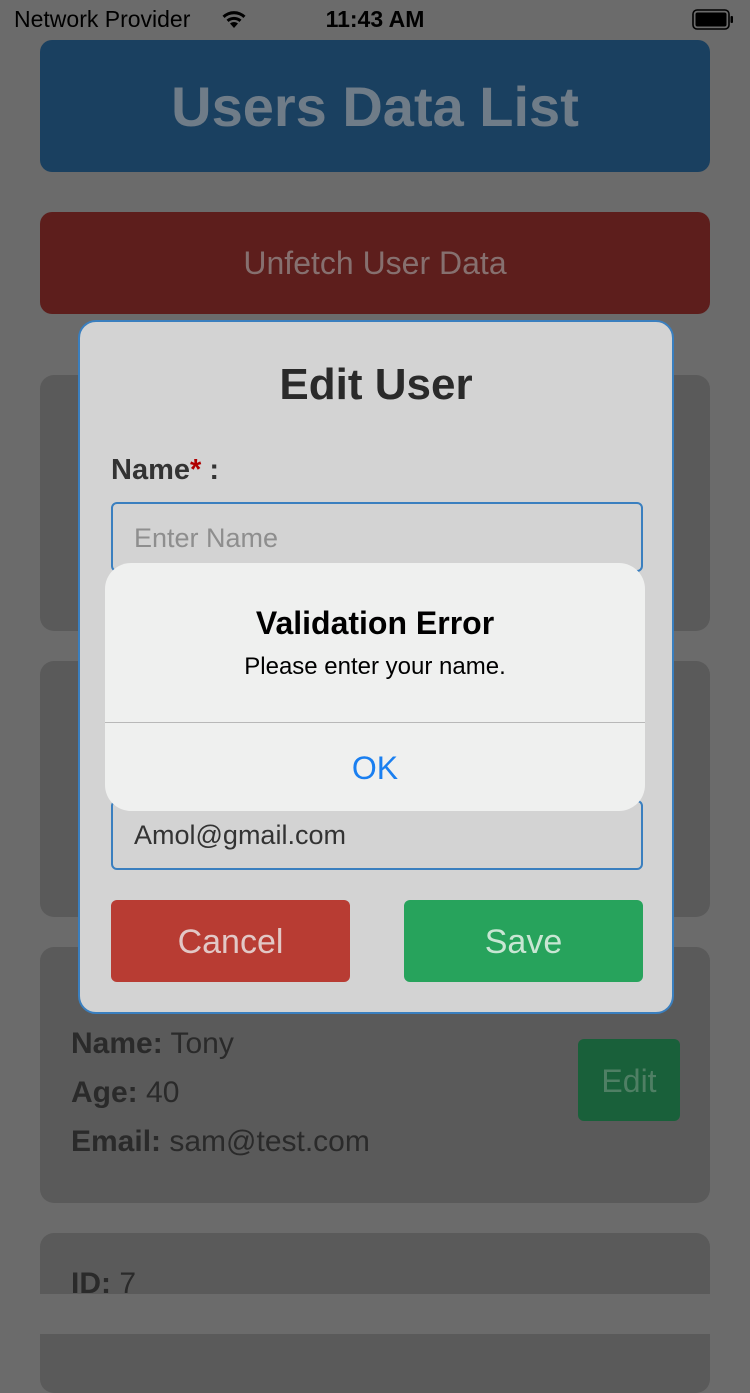  I want to click on required-mark: *, so click(196, 470).